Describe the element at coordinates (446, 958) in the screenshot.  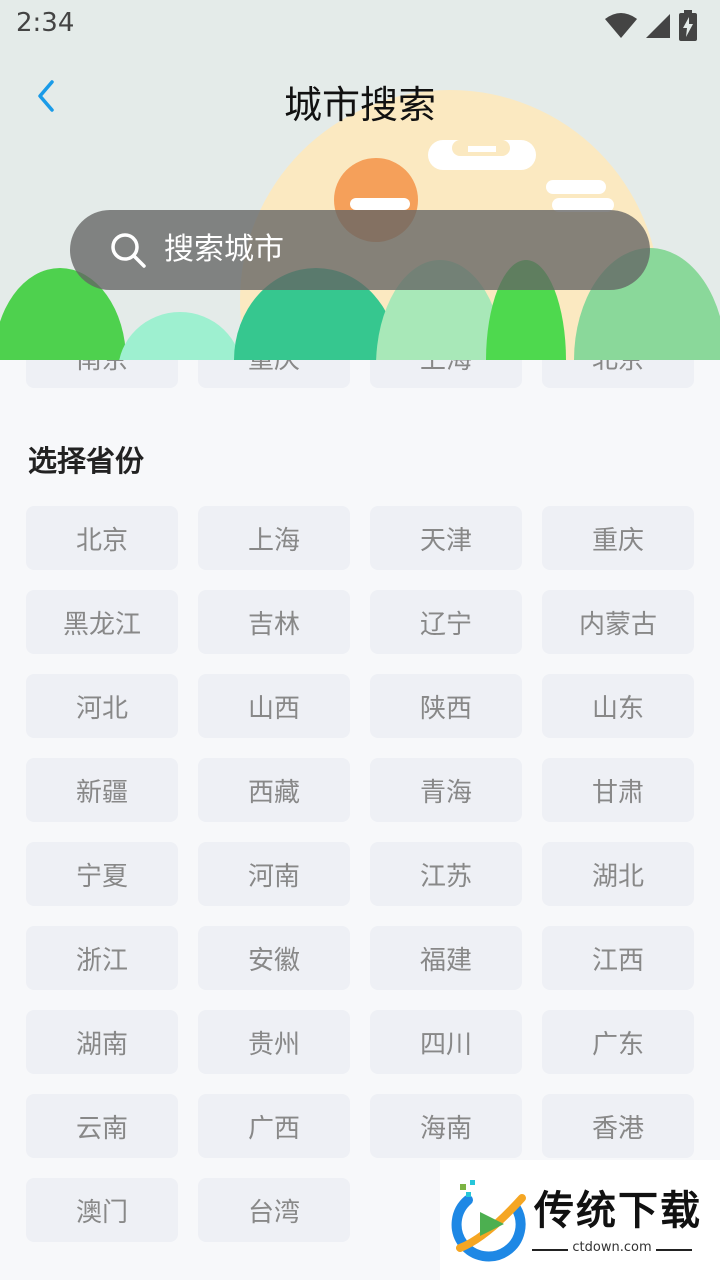
I see `province-button: 福建` at that location.